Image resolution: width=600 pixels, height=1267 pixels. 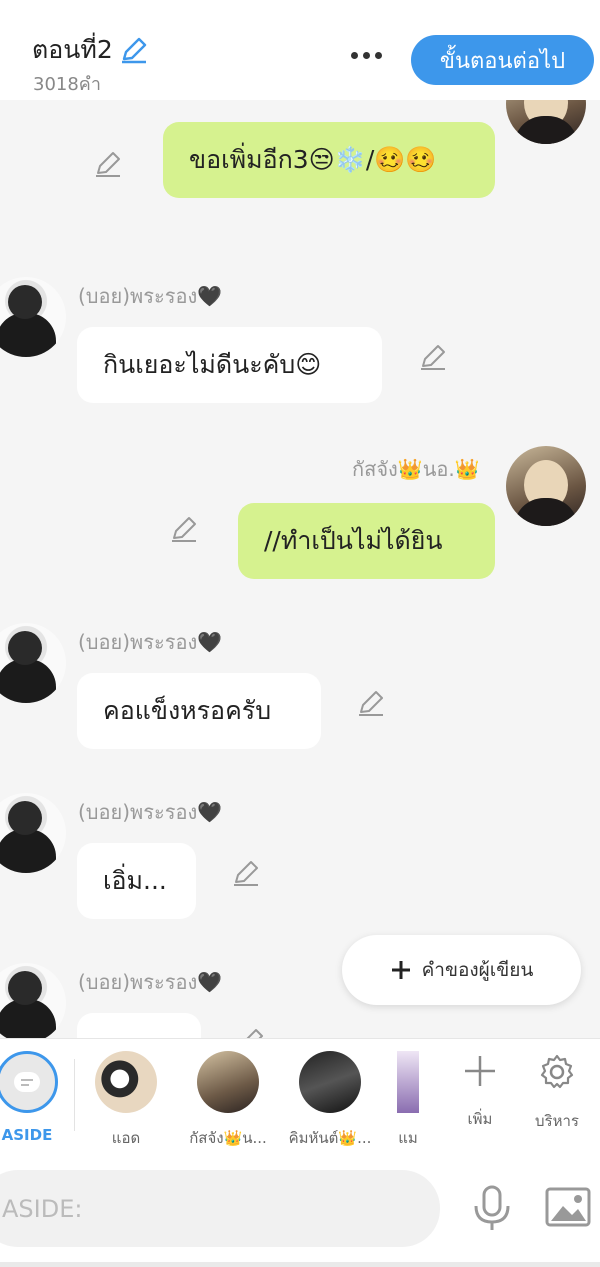 I want to click on bottom-divider, so click(x=300, y=1264).